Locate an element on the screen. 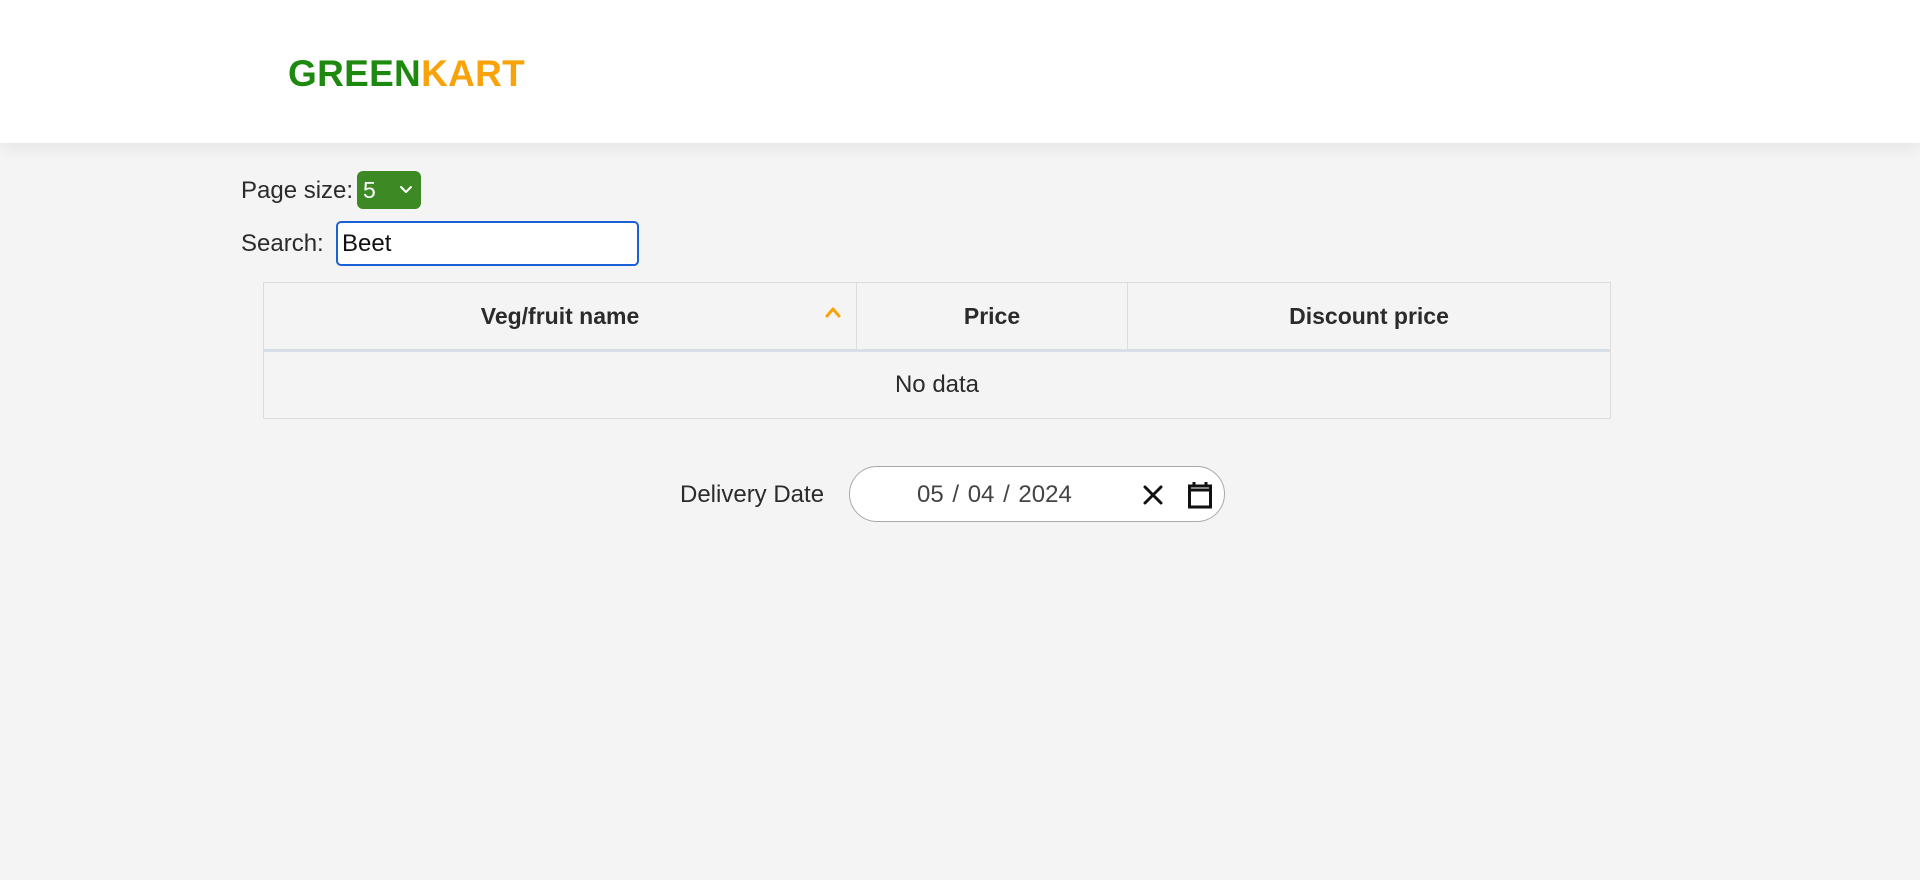 The image size is (1920, 880). column-header-name-label: Veg/fruit name is located at coordinates (560, 315).